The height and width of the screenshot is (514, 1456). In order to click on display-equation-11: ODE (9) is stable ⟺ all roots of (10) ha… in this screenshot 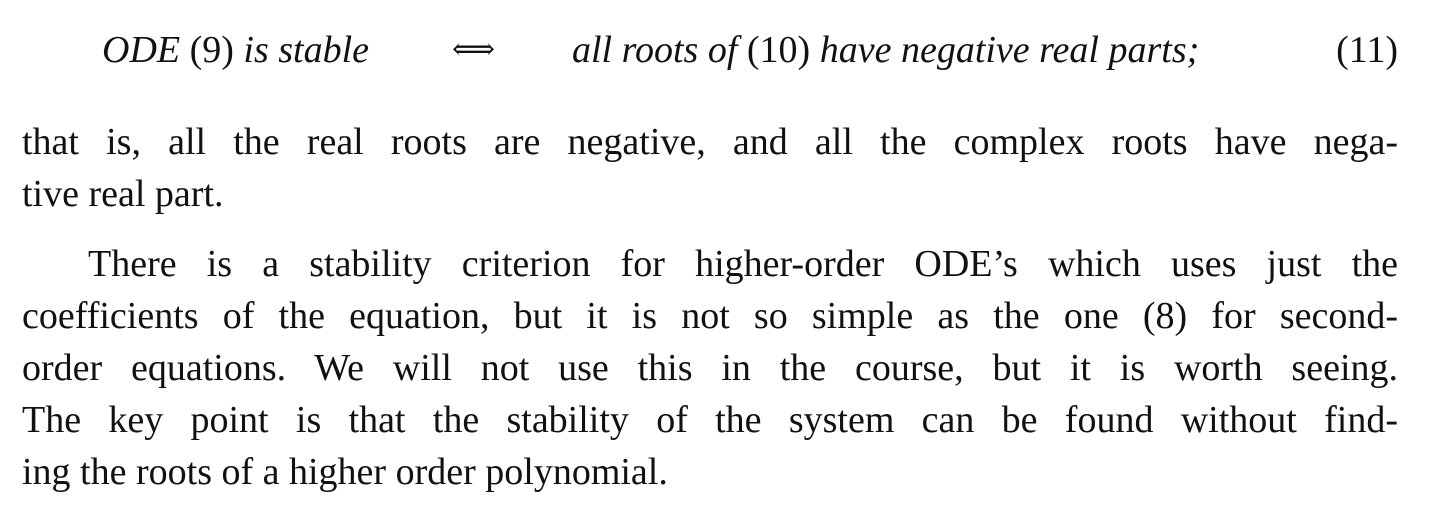, I will do `click(710, 50)`.